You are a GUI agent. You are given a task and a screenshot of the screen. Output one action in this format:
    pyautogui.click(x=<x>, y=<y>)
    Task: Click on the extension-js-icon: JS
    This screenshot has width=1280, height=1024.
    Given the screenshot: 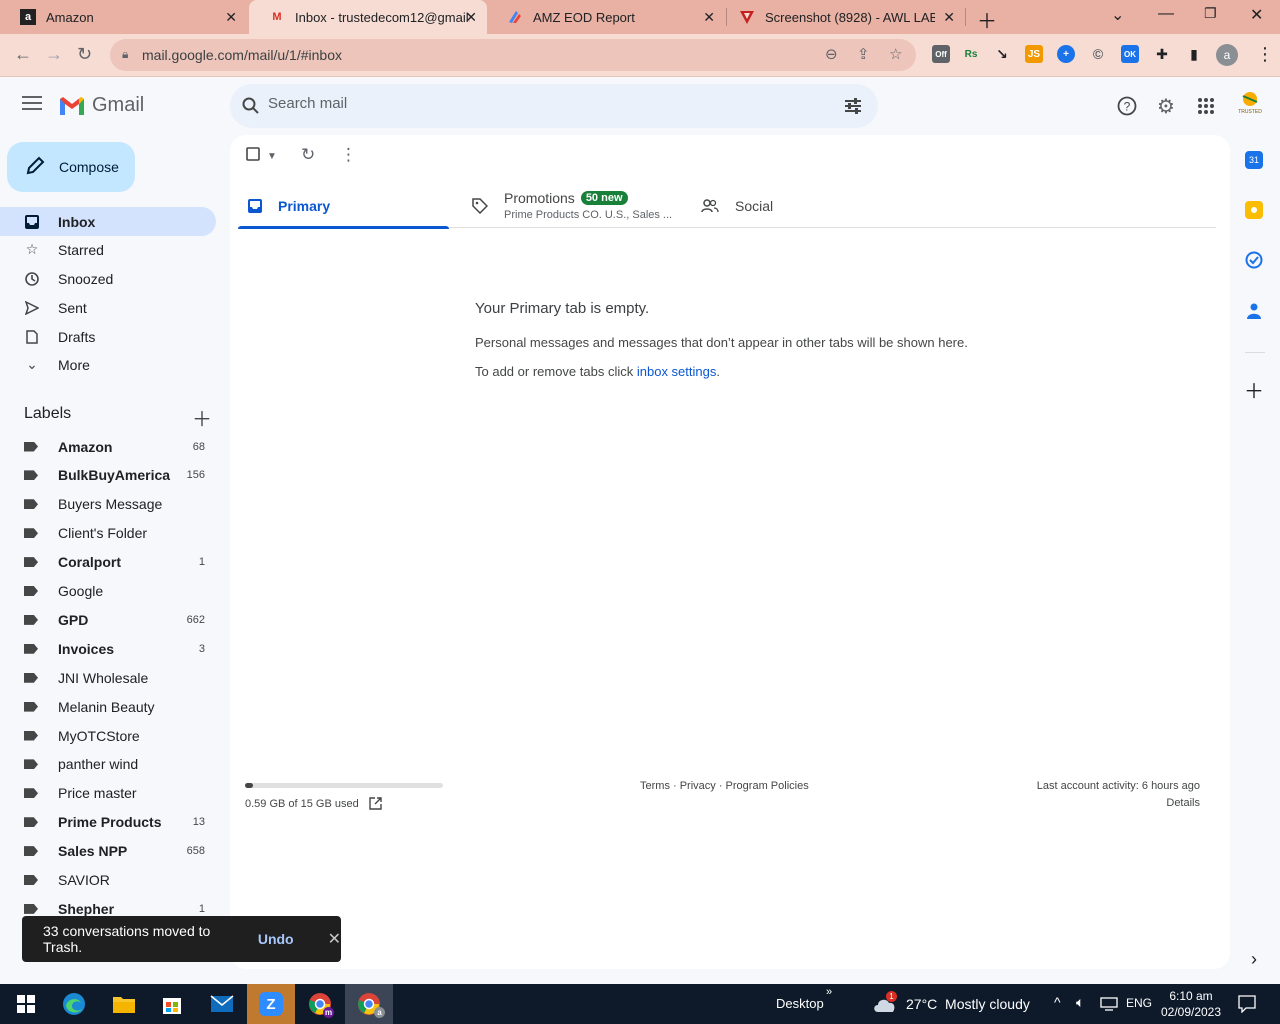 What is the action you would take?
    pyautogui.click(x=1034, y=54)
    